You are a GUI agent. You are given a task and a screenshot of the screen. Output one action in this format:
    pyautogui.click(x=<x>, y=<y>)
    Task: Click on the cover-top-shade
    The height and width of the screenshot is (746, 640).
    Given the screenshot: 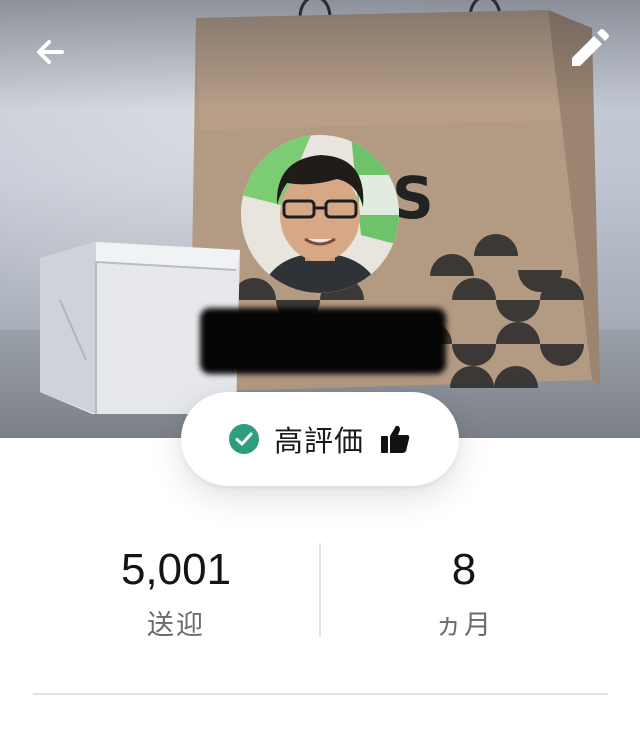 What is the action you would take?
    pyautogui.click(x=320, y=55)
    